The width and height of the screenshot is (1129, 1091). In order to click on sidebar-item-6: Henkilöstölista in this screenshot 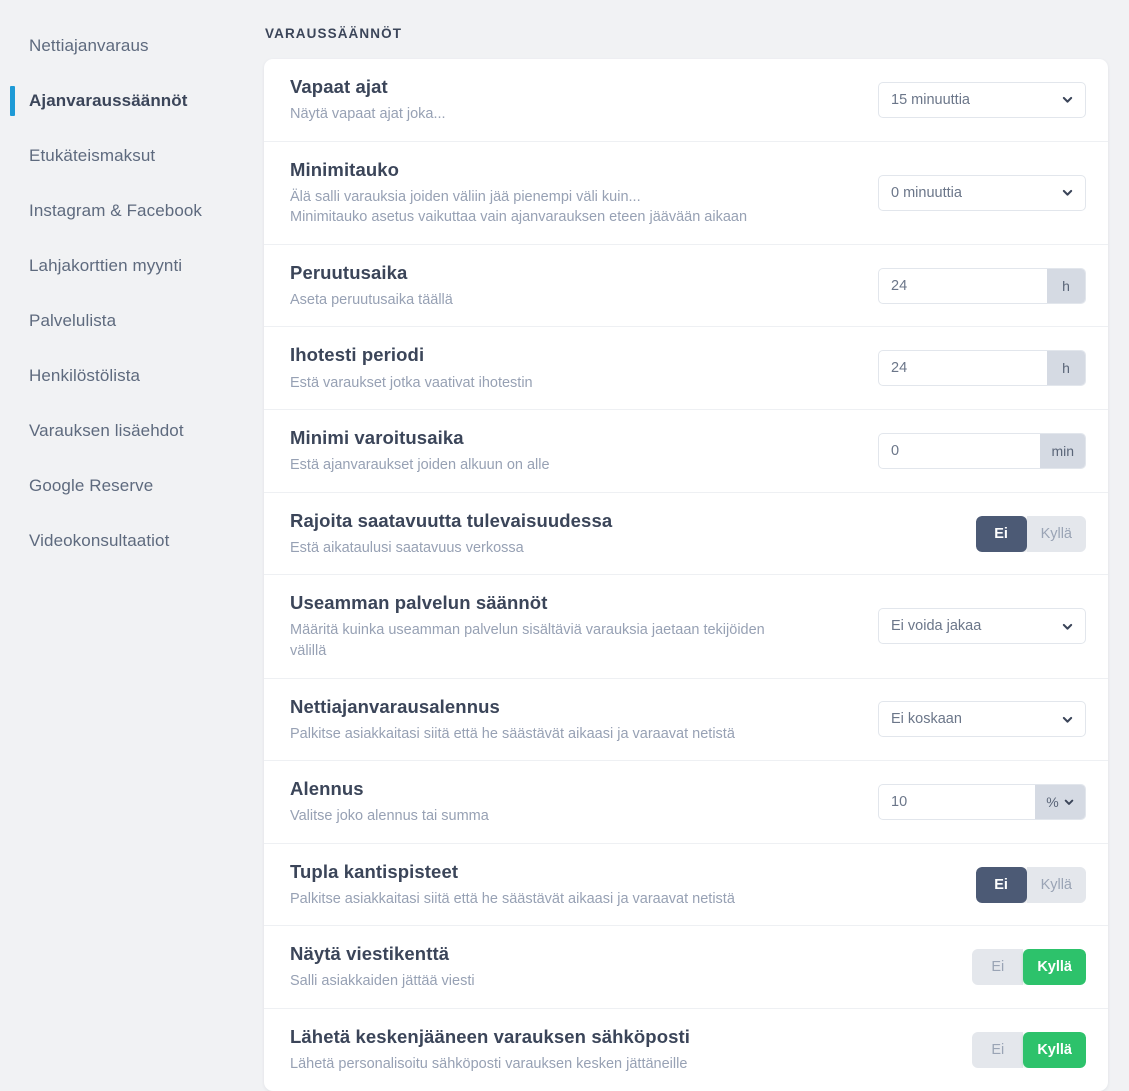, I will do `click(132, 375)`.